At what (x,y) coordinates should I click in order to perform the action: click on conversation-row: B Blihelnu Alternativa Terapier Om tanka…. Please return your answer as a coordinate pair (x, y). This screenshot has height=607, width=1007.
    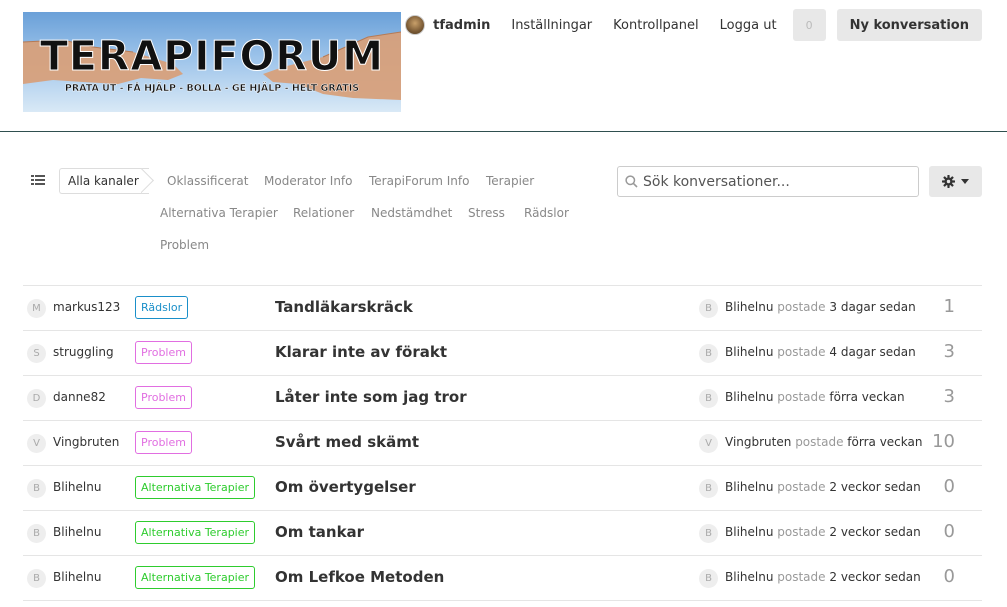
    Looking at the image, I should click on (502, 533).